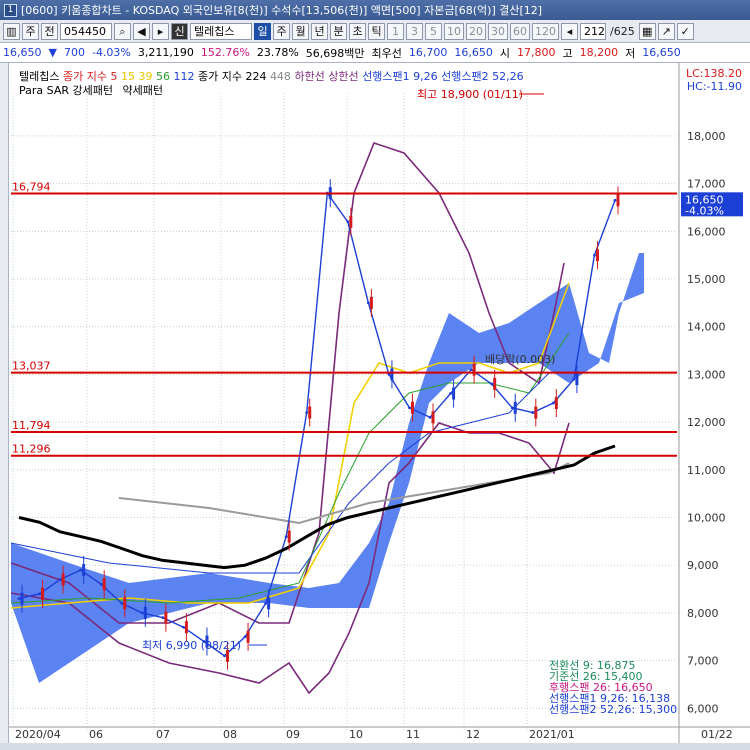 This screenshot has height=750, width=750. I want to click on trade-value: 56,698백만, so click(335, 53).